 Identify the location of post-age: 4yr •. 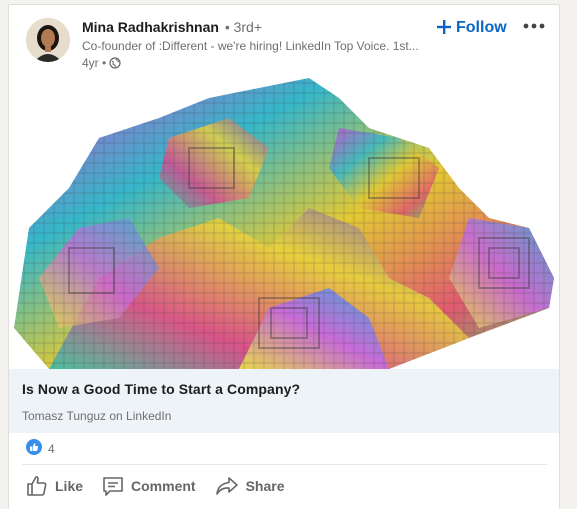
(94, 63).